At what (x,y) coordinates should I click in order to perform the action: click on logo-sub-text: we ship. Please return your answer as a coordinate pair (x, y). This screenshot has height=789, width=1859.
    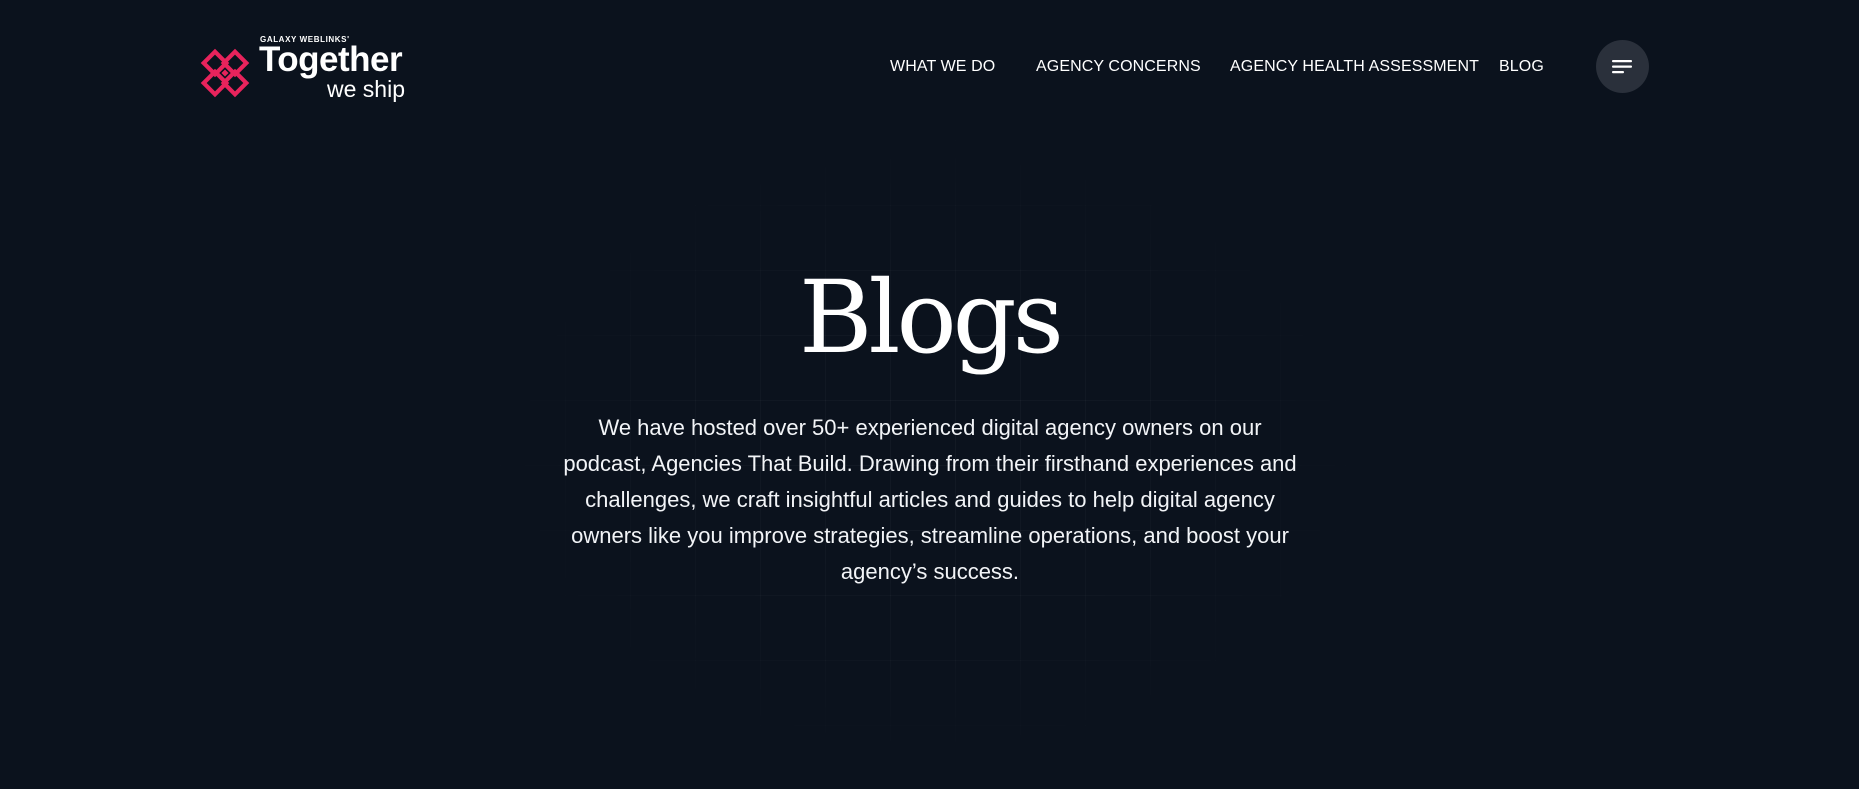
    Looking at the image, I should click on (366, 89).